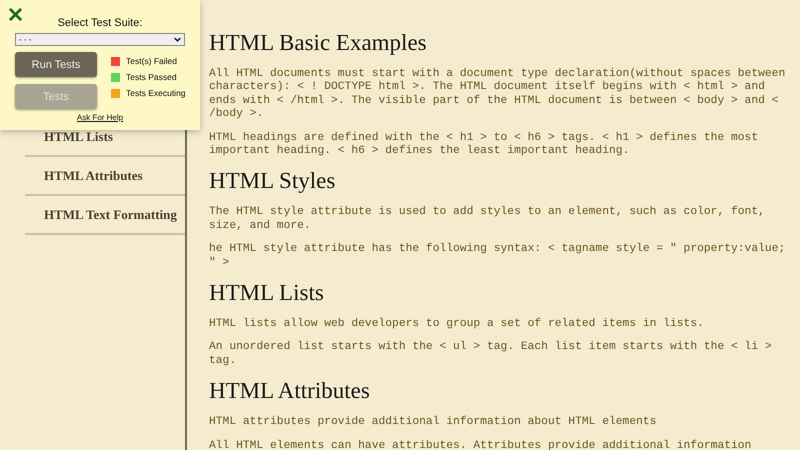  Describe the element at coordinates (484, 145) in the screenshot. I see `paragraph: HTML headings are defined with the < h1 > to < h6 > tags. < h1 > defines the most important heading. < h6 > defines the least important heading.` at that location.